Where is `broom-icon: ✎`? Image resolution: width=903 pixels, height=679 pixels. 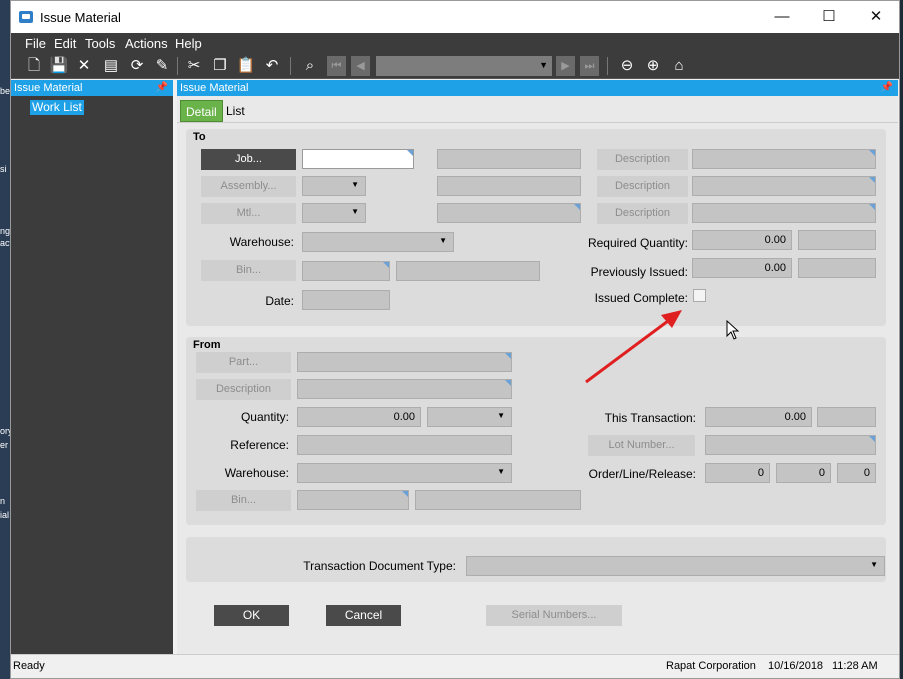 broom-icon: ✎ is located at coordinates (162, 66).